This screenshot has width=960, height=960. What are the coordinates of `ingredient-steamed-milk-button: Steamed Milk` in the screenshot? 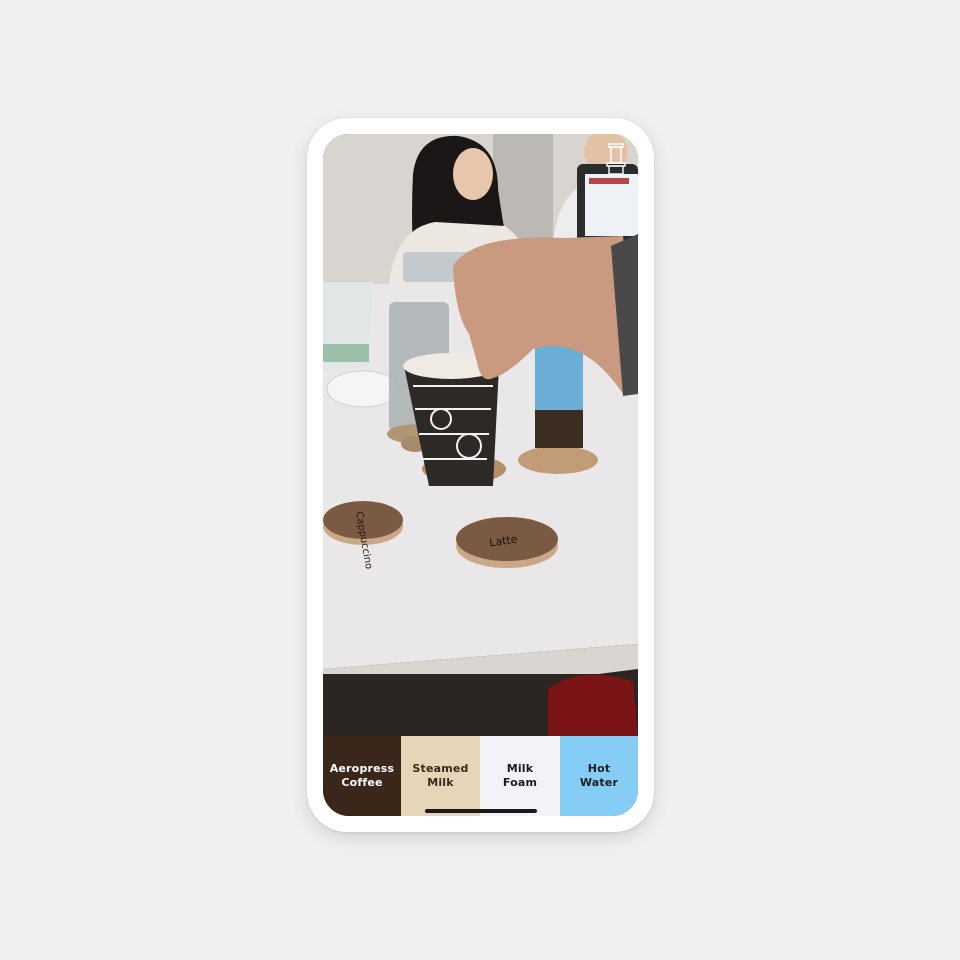 It's located at (440, 776).